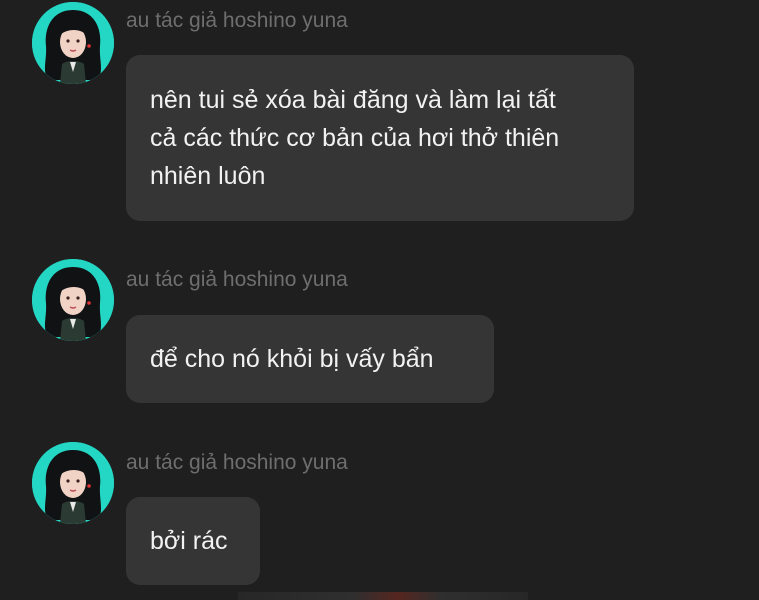  I want to click on message-text: bởi rác, so click(189, 541).